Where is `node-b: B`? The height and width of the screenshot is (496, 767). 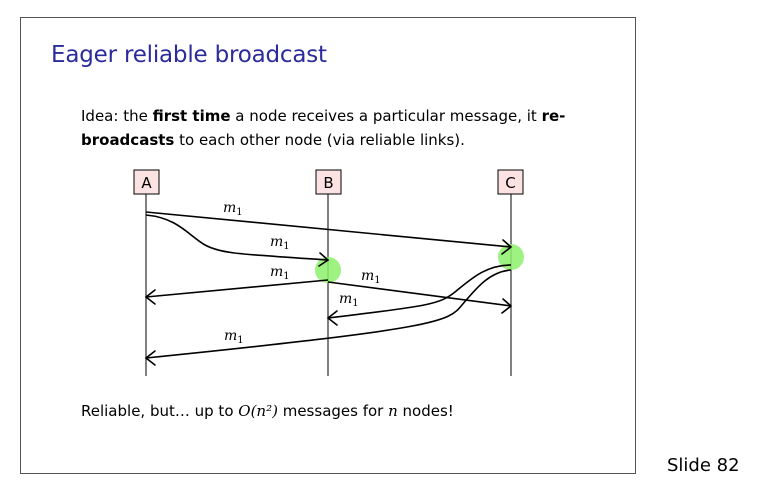
node-b: B is located at coordinates (328, 182).